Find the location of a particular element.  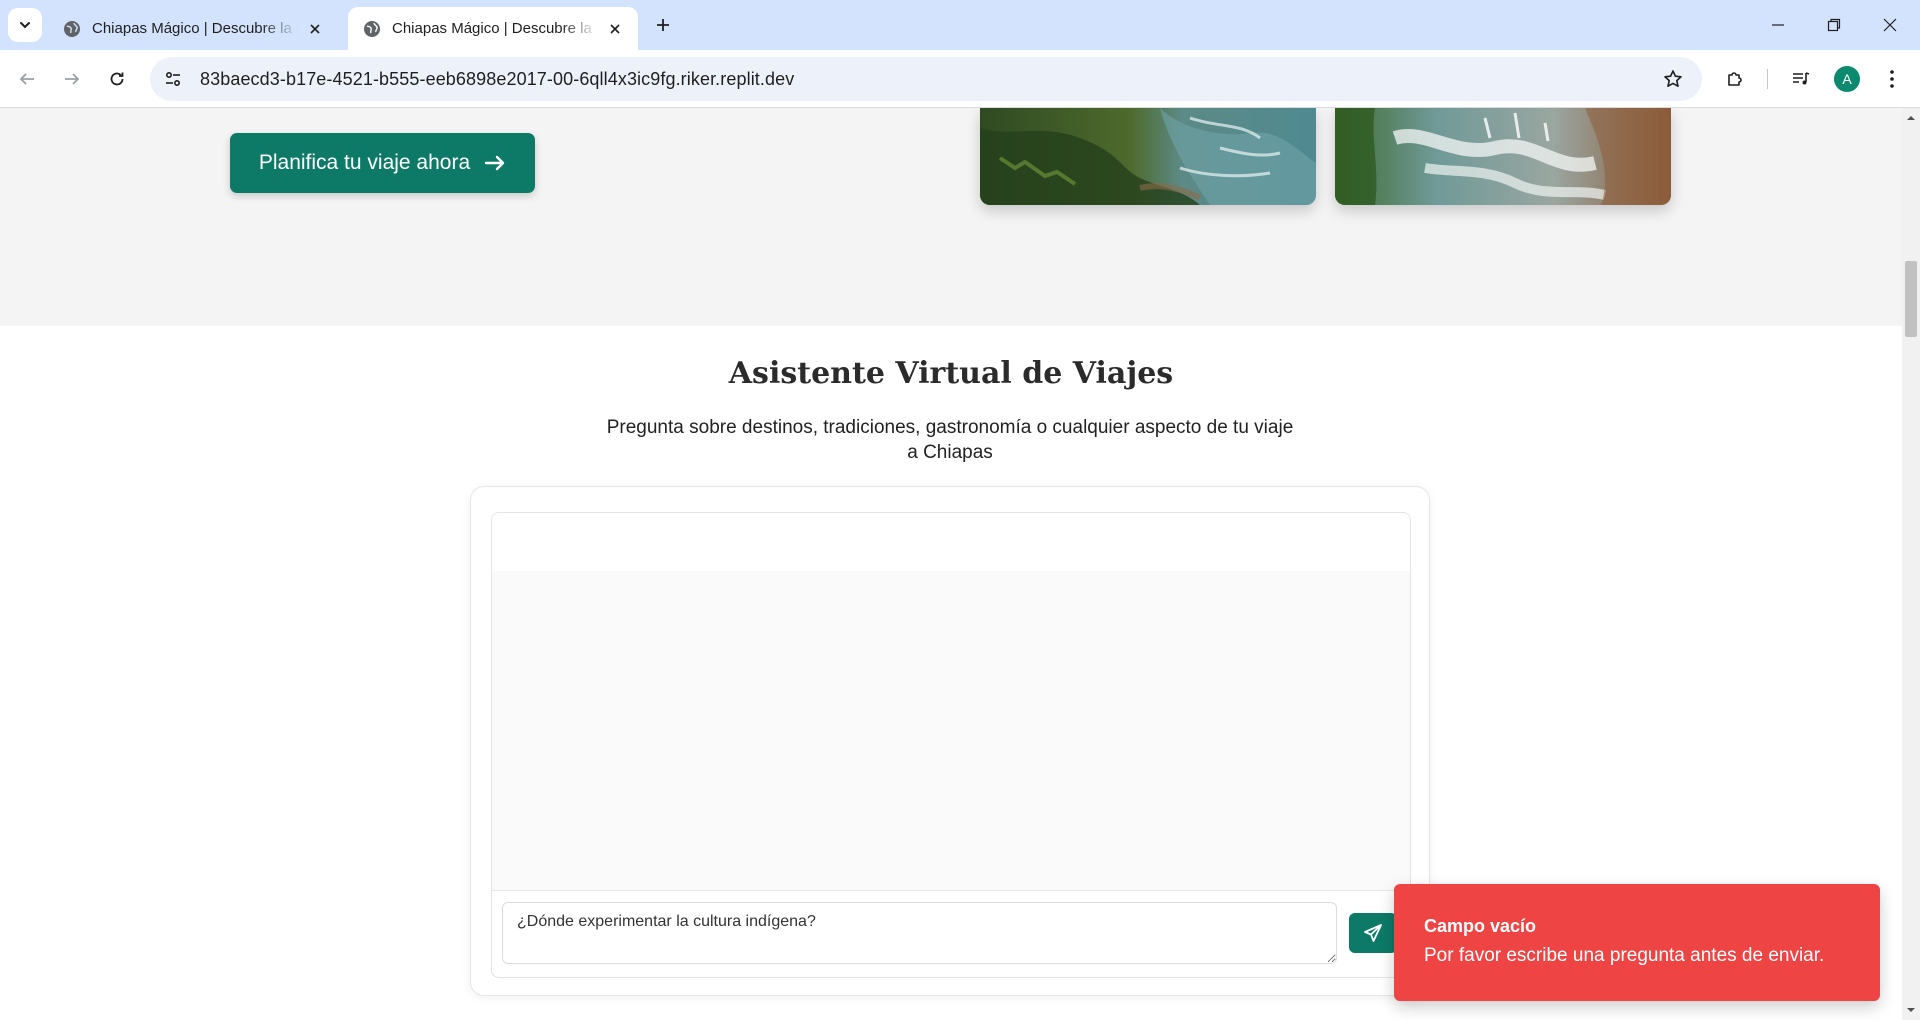

plan-trip-button: Planifica tu viaje ahora is located at coordinates (382, 163).